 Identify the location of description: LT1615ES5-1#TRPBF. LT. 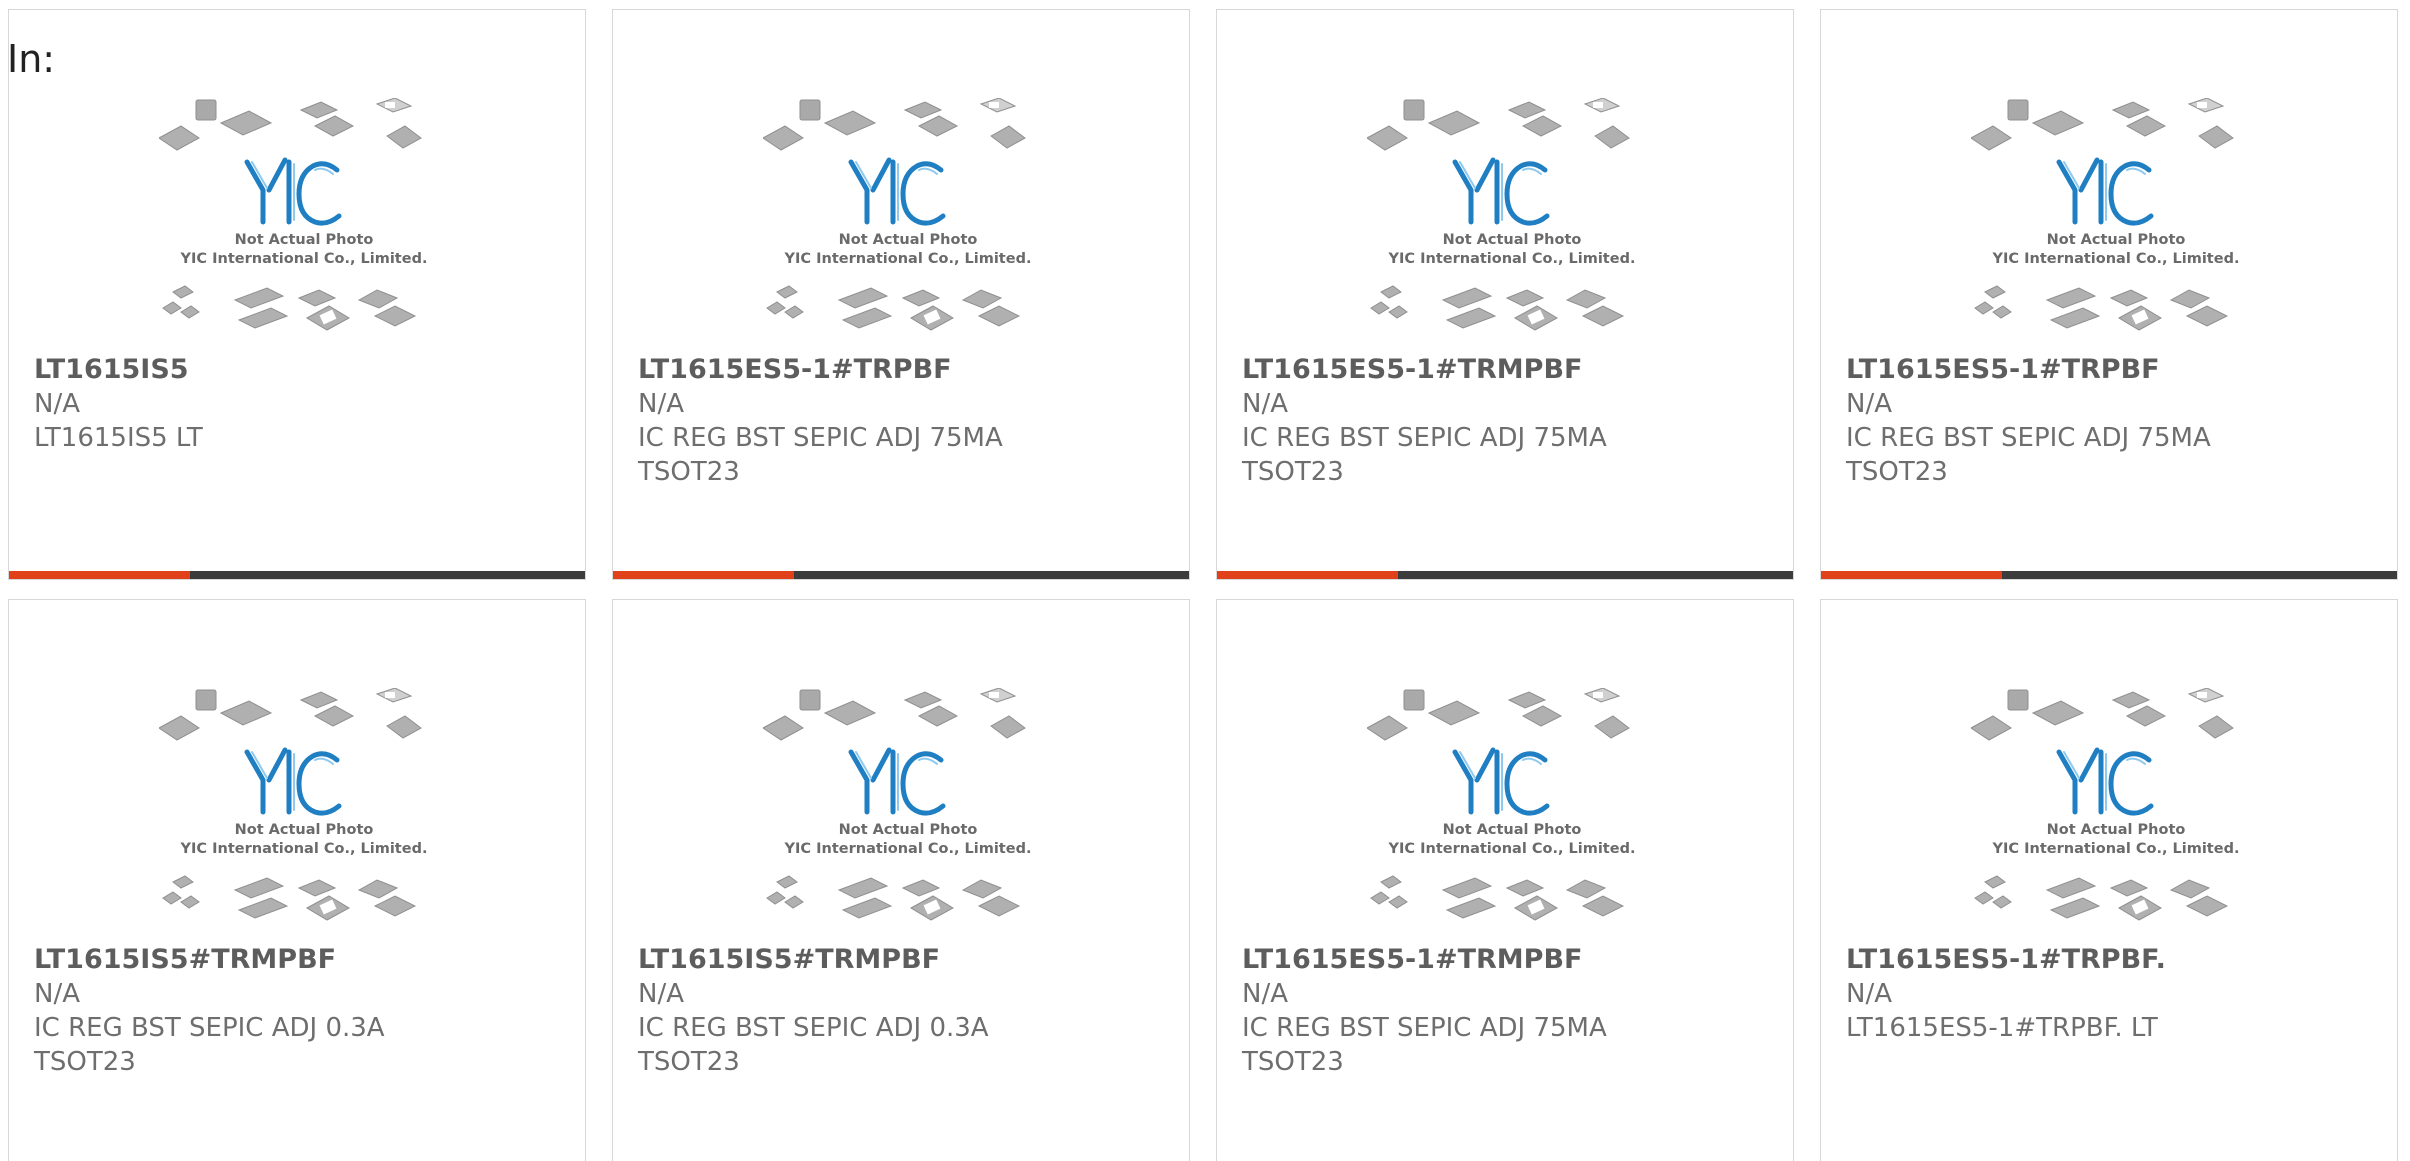
(2002, 1028).